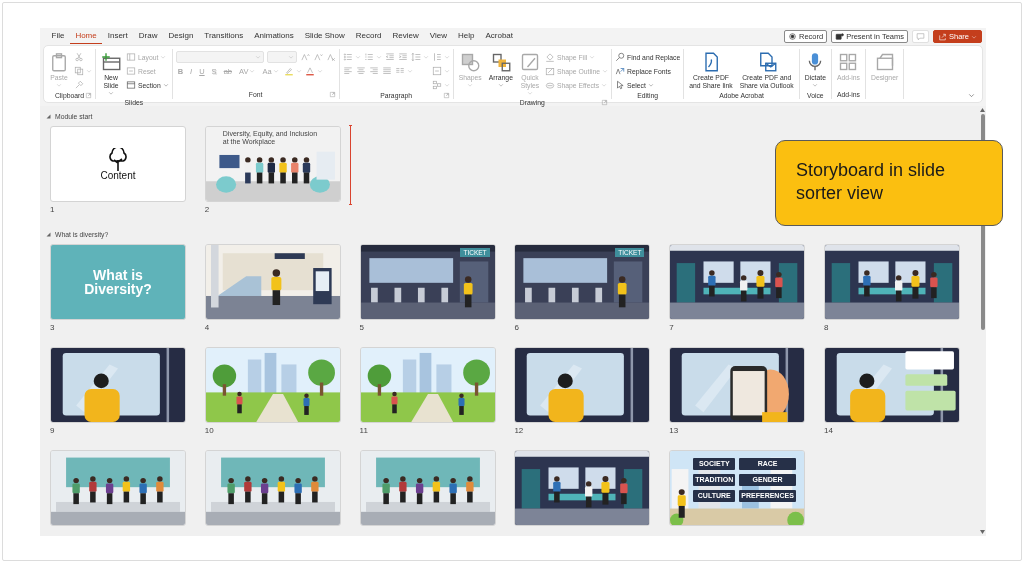 The height and width of the screenshot is (563, 1024). What do you see at coordinates (889, 183) in the screenshot?
I see `callout-note: Storyboard in slide sorter view` at bounding box center [889, 183].